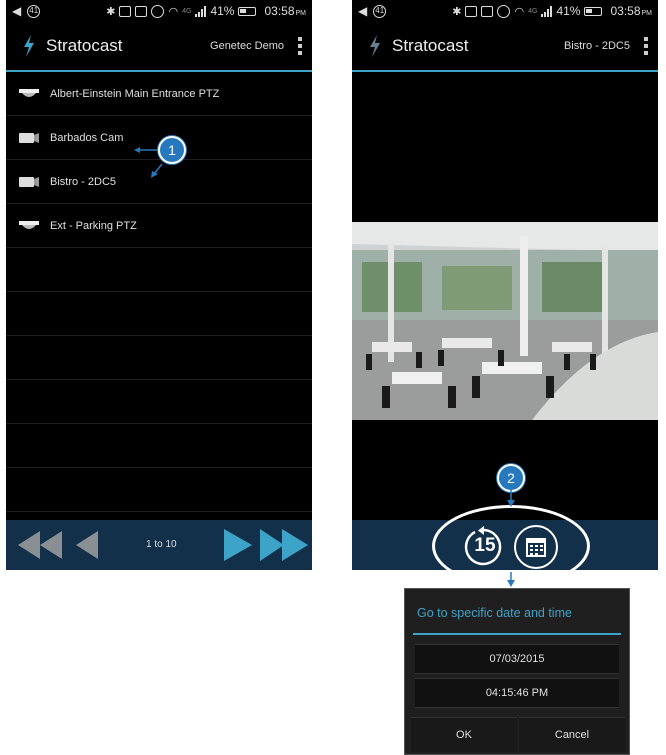 This screenshot has width=666, height=755. I want to click on pagination-bar: 1 to 10, so click(159, 545).